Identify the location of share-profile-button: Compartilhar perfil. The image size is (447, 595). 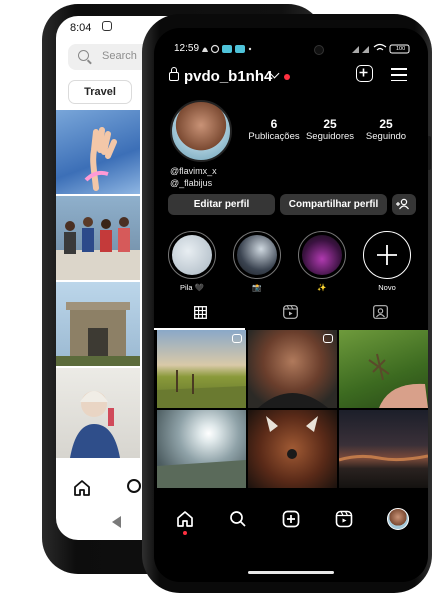
(333, 204).